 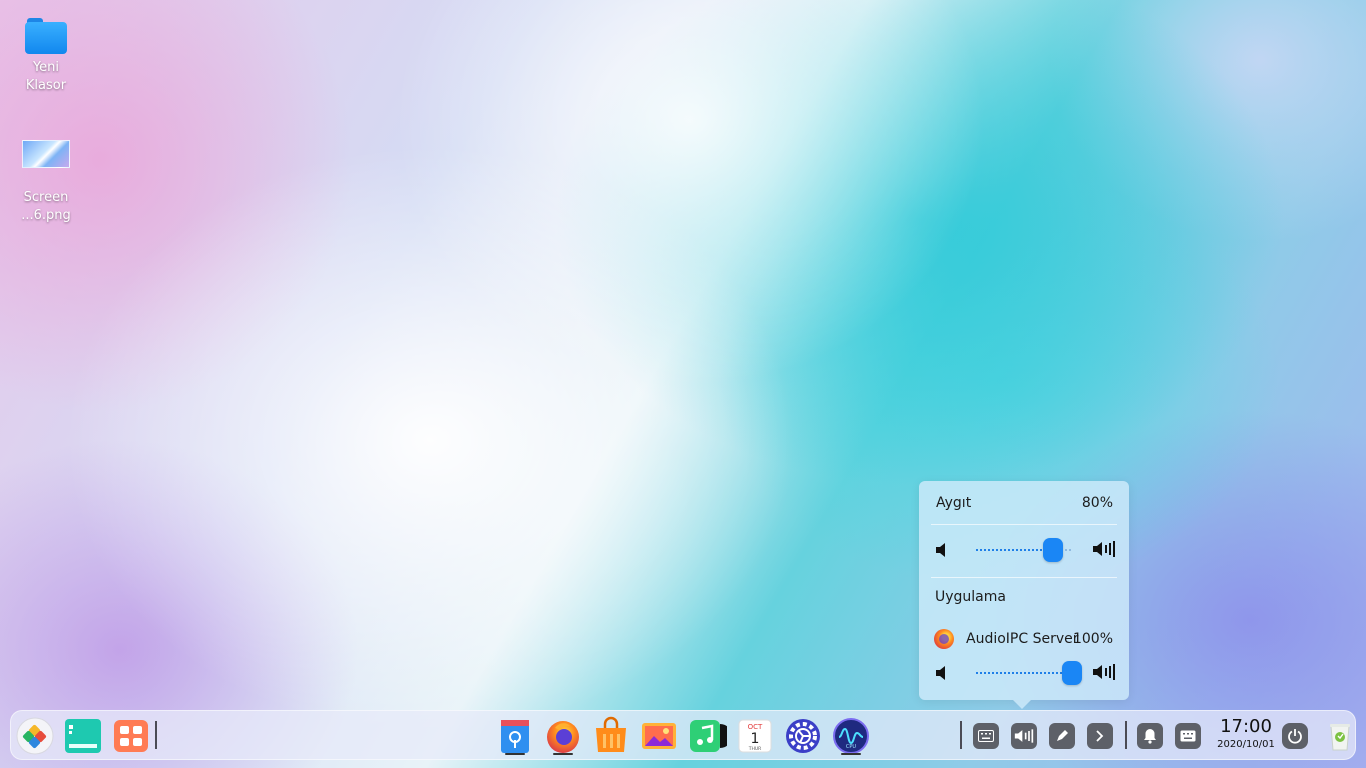 I want to click on dock-image-viewer, so click(x=659, y=736).